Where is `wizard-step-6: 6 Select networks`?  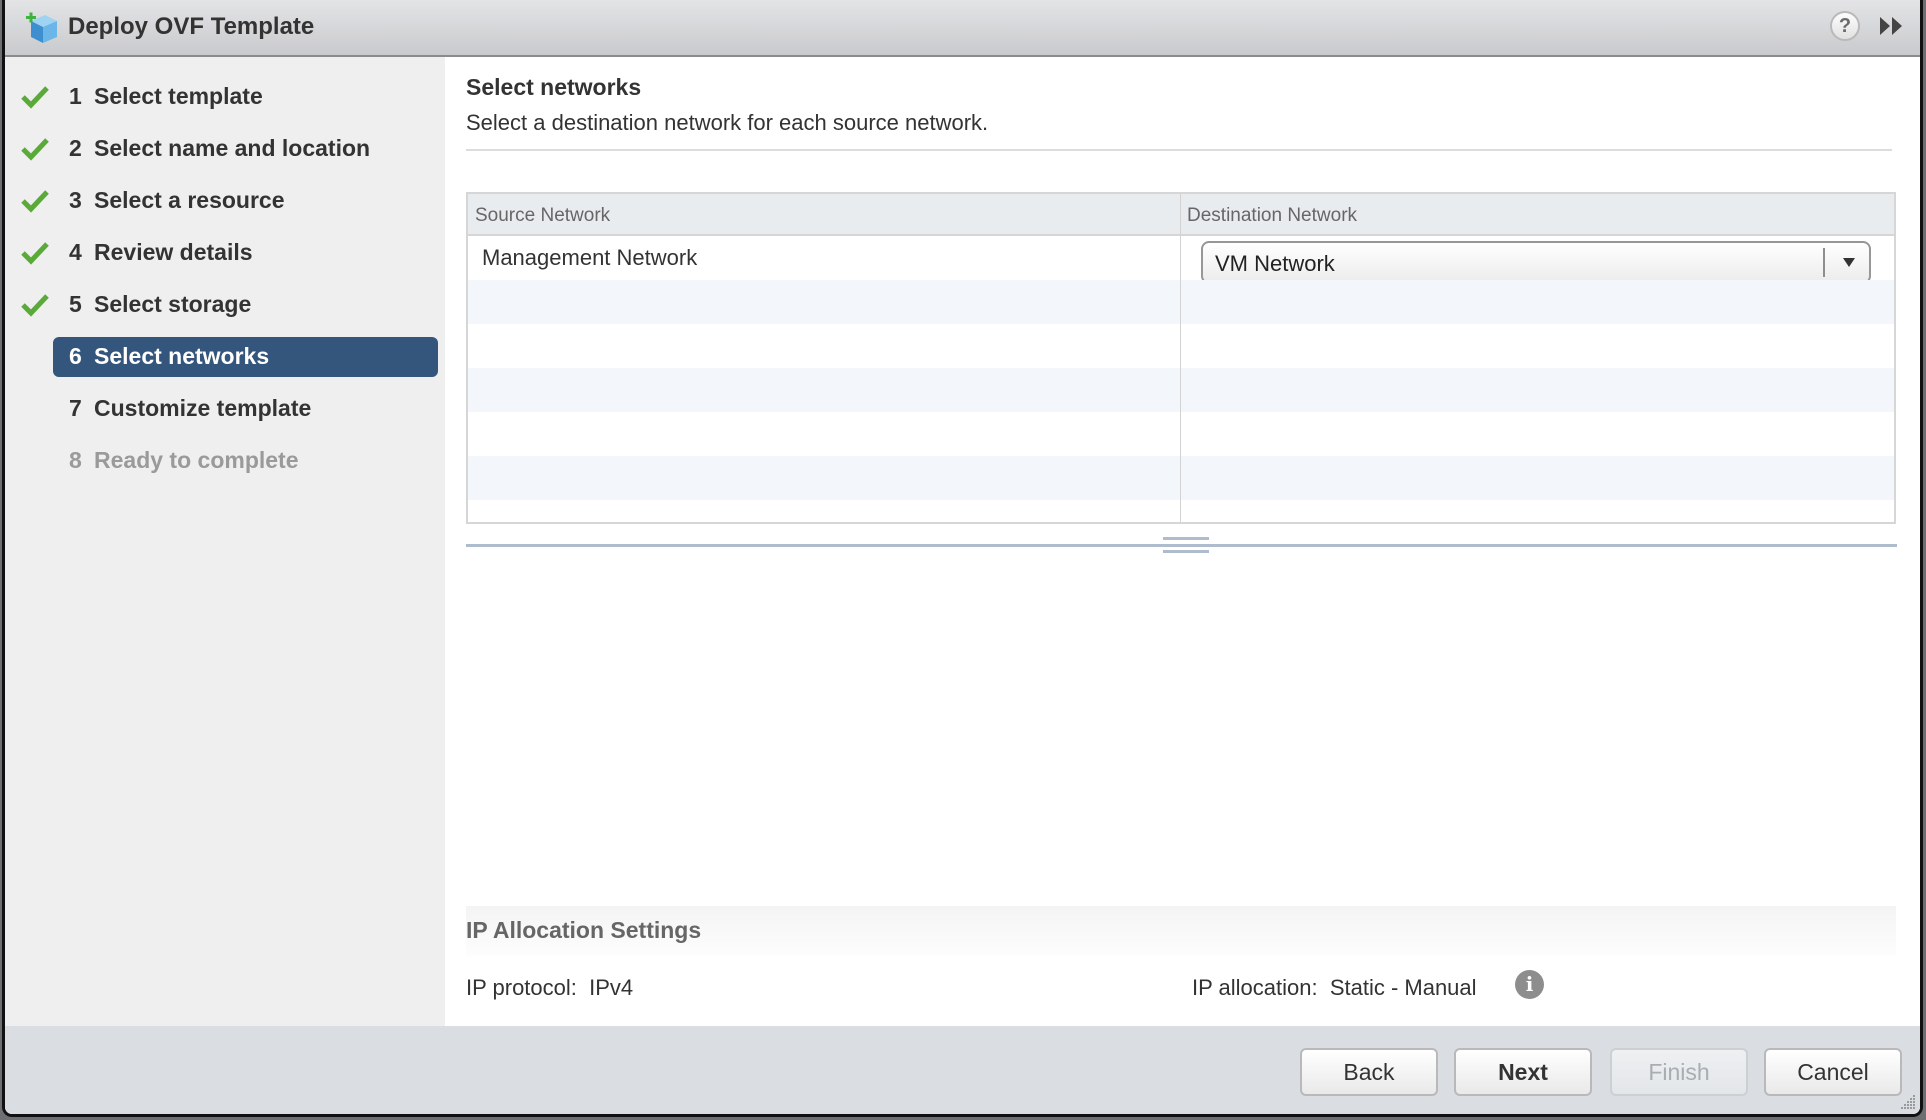
wizard-step-6: 6 Select networks is located at coordinates (225, 357).